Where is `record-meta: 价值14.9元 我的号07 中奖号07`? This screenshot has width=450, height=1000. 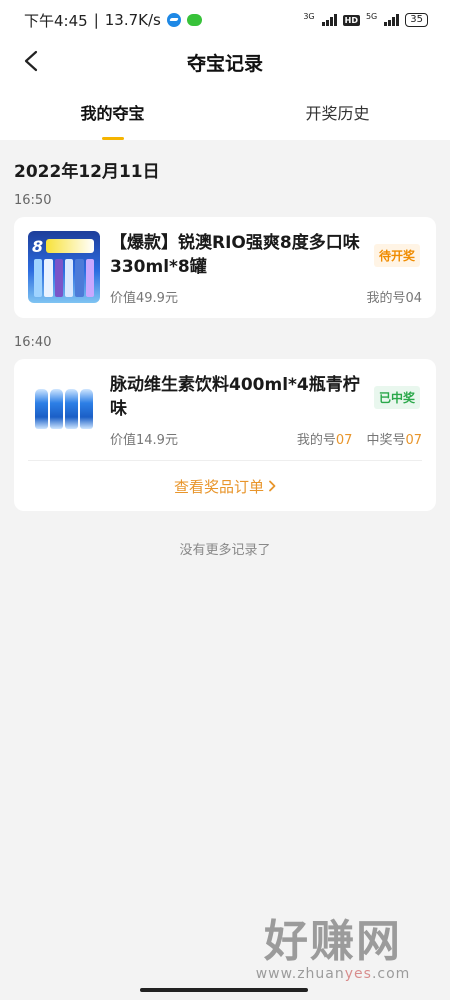
record-meta: 价值14.9元 我的号07 中奖号07 is located at coordinates (266, 438).